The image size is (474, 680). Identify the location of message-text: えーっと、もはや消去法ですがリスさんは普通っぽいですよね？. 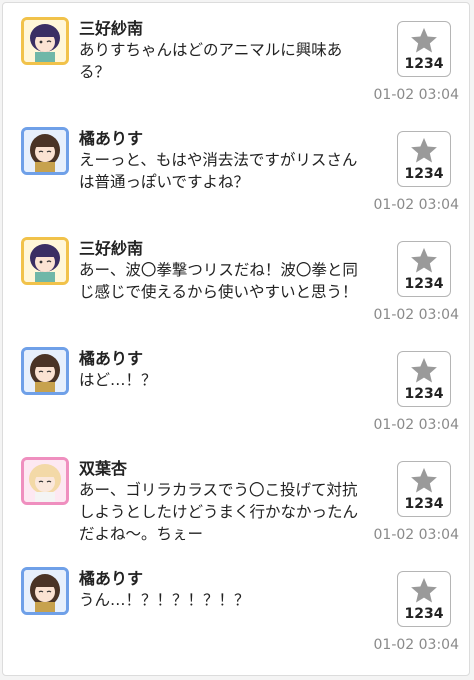
(218, 171).